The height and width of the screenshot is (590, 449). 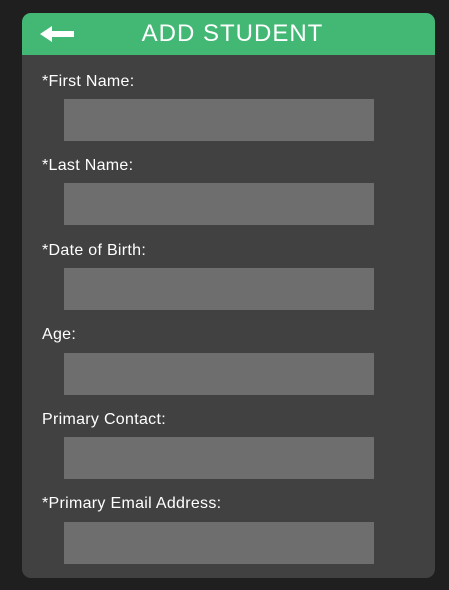 I want to click on last-name-input, so click(x=219, y=204).